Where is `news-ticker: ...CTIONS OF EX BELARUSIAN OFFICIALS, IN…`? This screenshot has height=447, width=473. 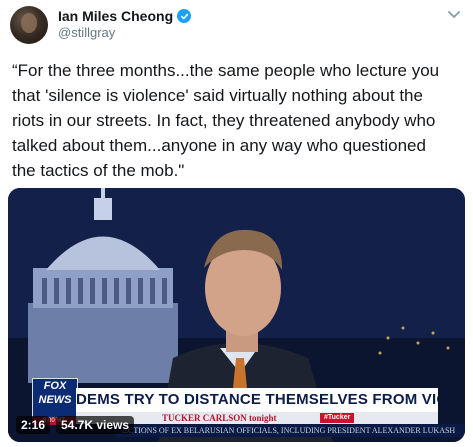 news-ticker: ...CTIONS OF EX BELARUSIAN OFFICIALS, IN… is located at coordinates (290, 430).